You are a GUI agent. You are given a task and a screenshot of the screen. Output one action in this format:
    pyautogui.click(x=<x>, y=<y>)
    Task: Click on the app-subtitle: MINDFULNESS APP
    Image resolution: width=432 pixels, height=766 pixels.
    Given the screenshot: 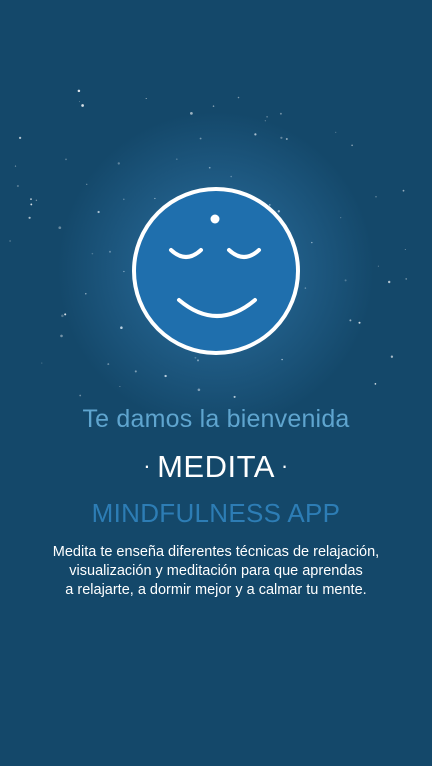 What is the action you would take?
    pyautogui.click(x=216, y=513)
    